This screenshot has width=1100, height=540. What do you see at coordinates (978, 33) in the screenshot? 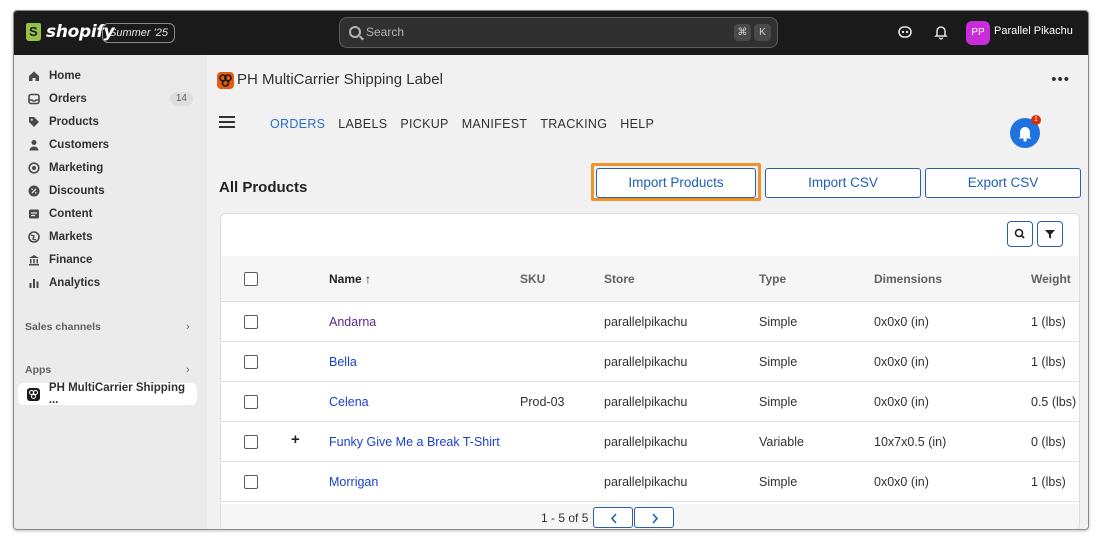
I see `avatar: PP` at bounding box center [978, 33].